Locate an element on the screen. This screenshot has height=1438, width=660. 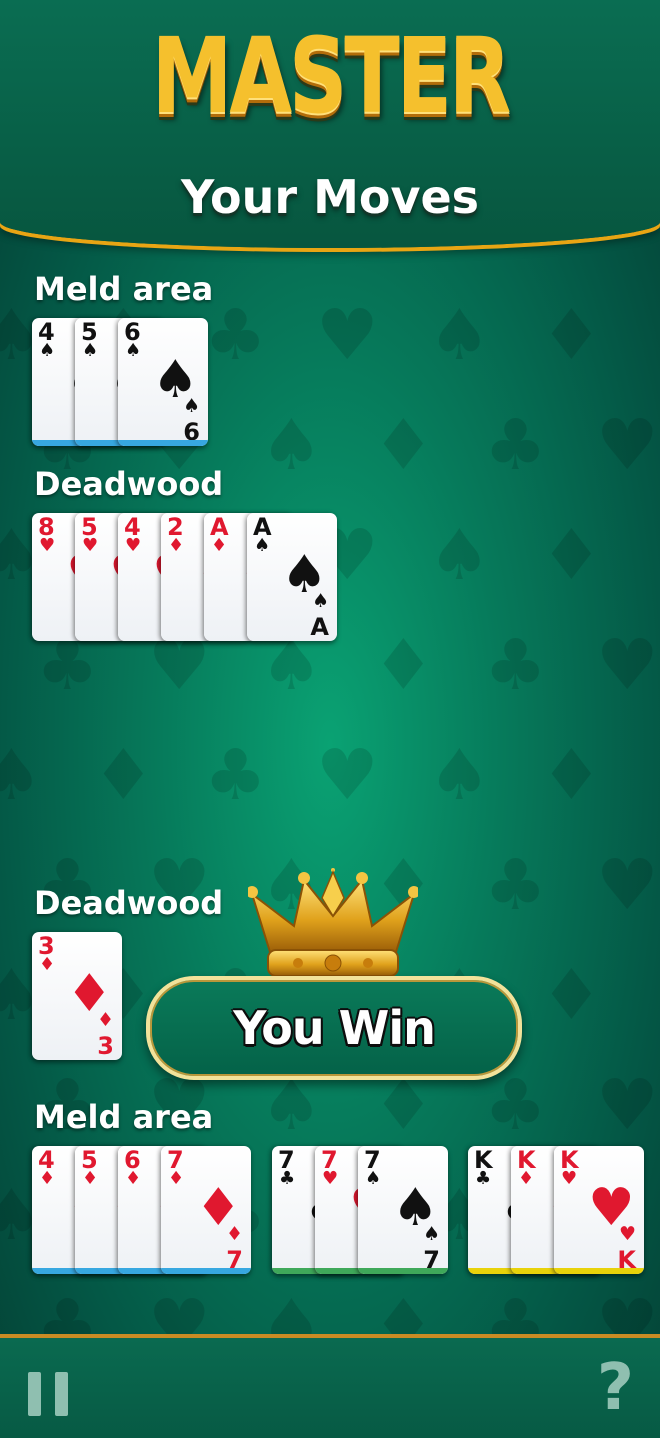
card-rank: 3 is located at coordinates (105, 1046).